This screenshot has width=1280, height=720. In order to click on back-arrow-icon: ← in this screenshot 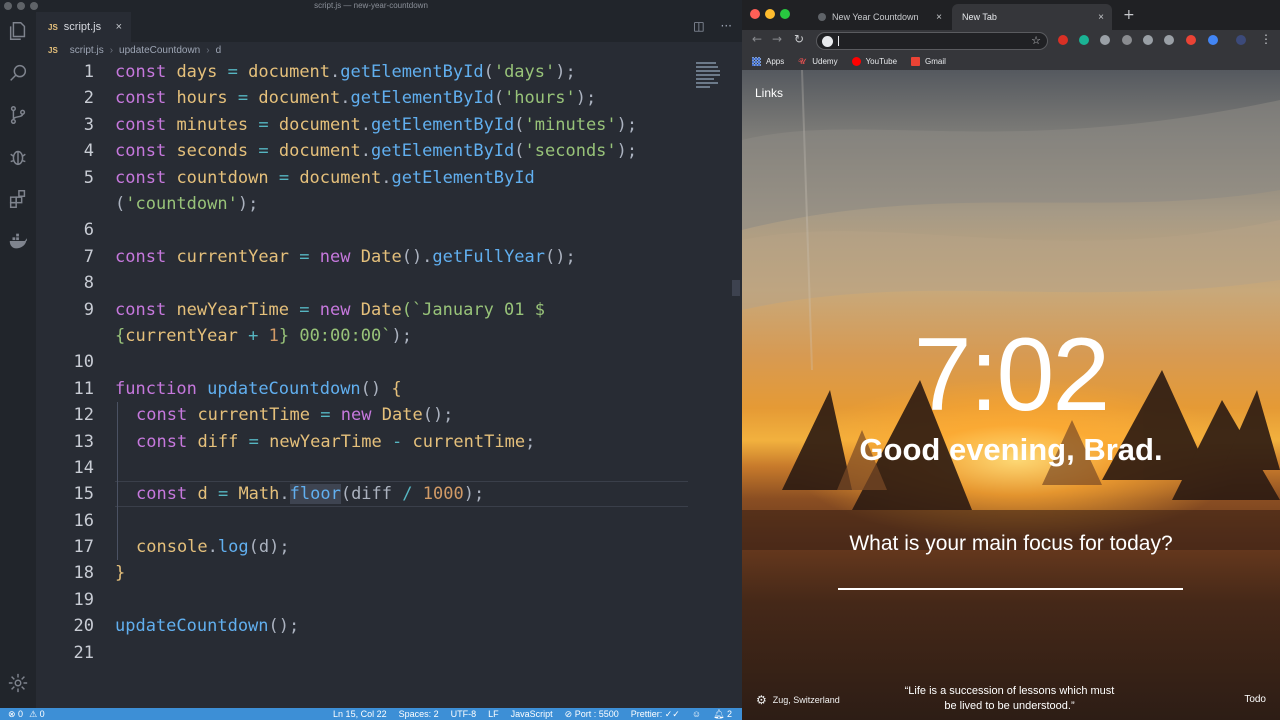, I will do `click(757, 39)`.